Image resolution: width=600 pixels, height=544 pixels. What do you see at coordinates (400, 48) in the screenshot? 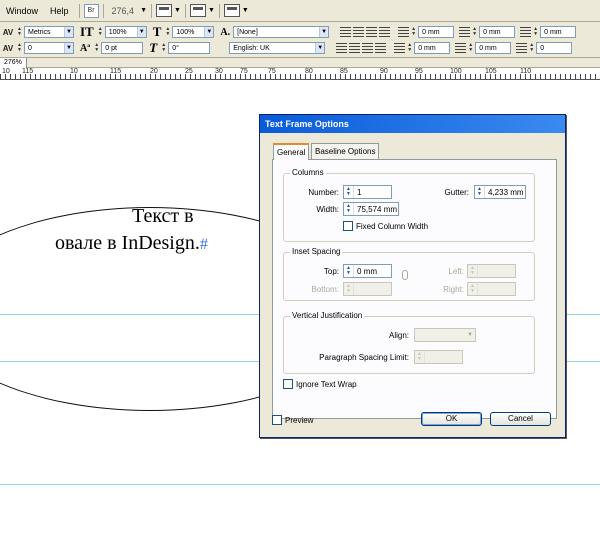
I see `right-indent-icon` at bounding box center [400, 48].